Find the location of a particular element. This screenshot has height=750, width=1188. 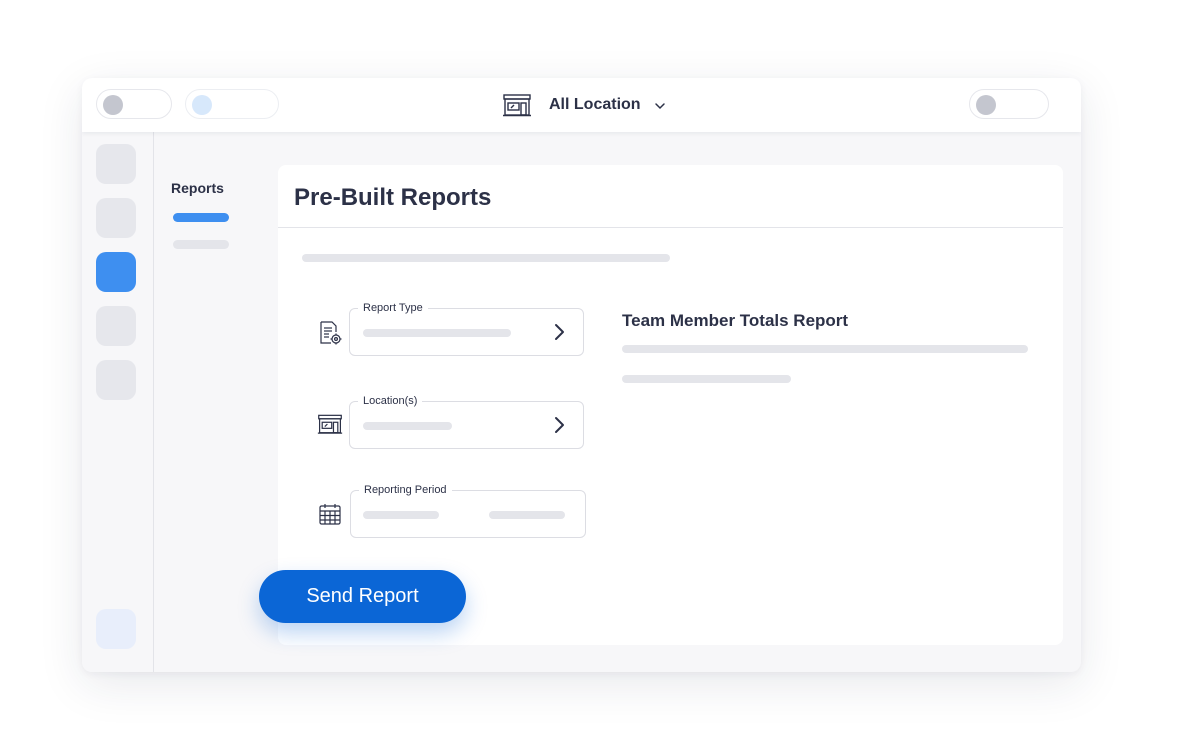

report-settings-icon is located at coordinates (330, 333).